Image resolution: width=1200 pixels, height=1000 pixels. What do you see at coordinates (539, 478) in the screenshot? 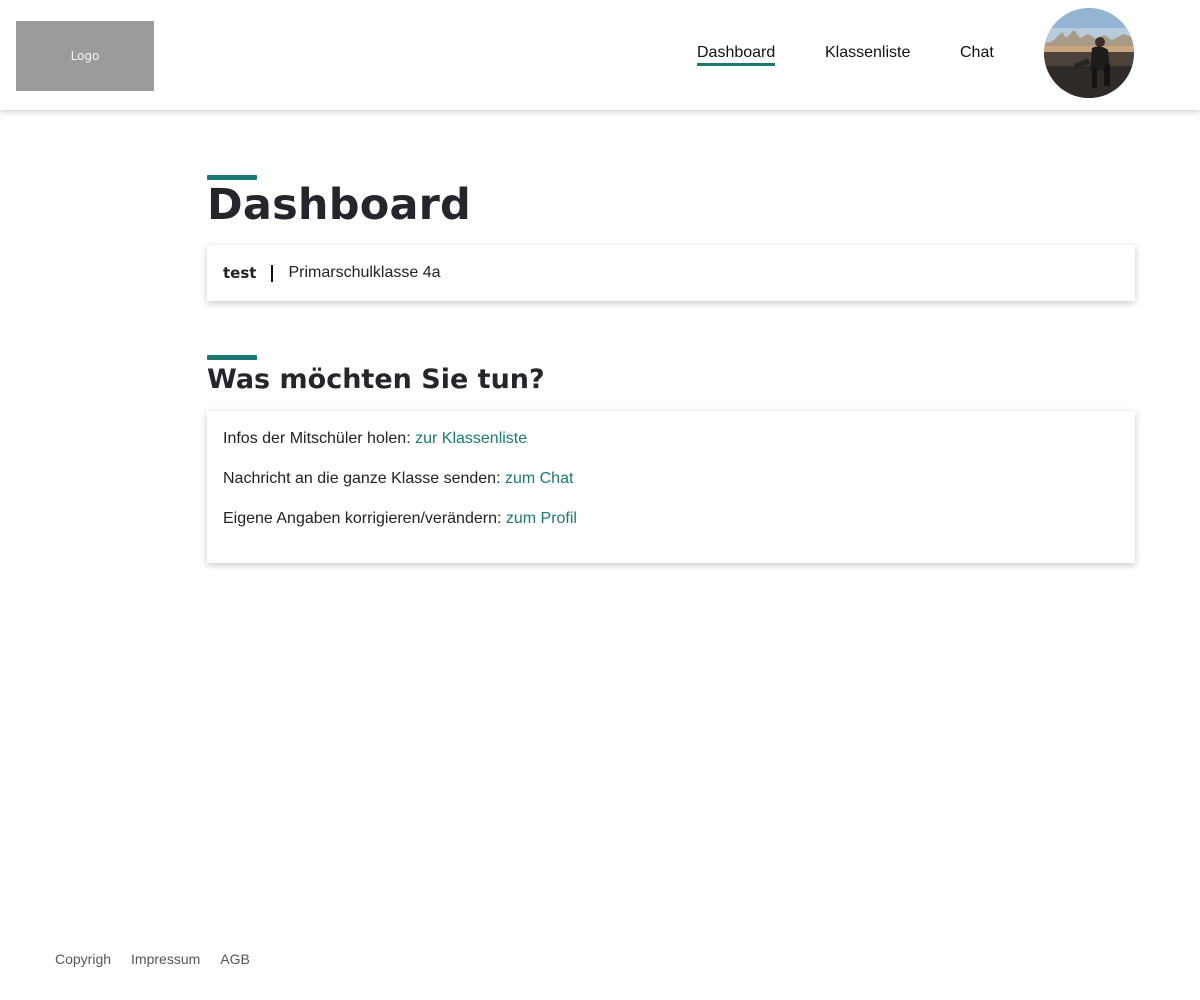
I see `link-chat: zum Chat` at bounding box center [539, 478].